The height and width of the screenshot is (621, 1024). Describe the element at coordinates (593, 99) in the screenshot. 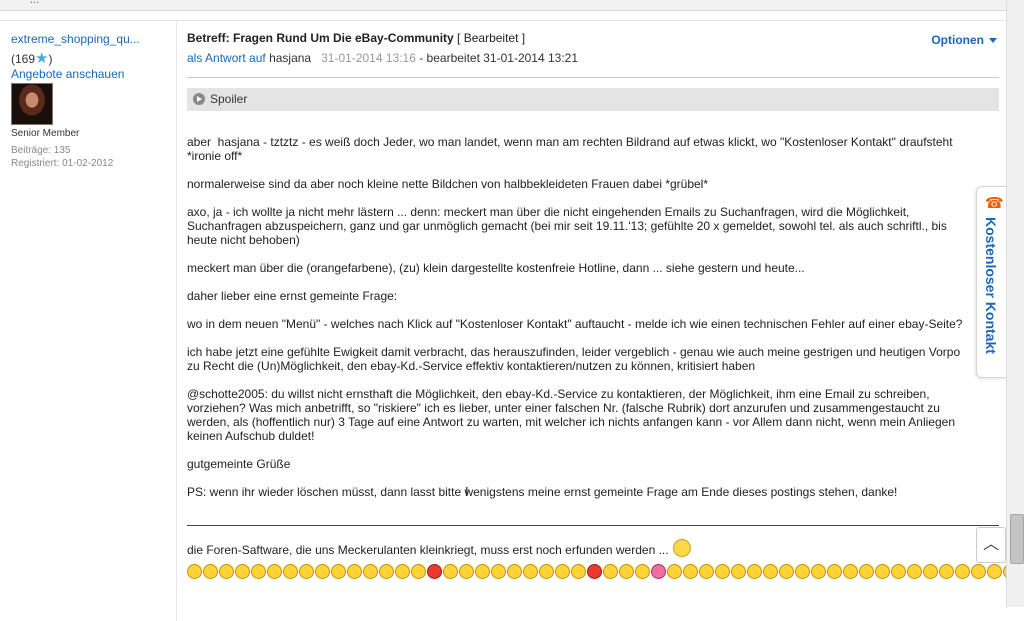

I see `spoiler-toggle: Spoiler` at that location.